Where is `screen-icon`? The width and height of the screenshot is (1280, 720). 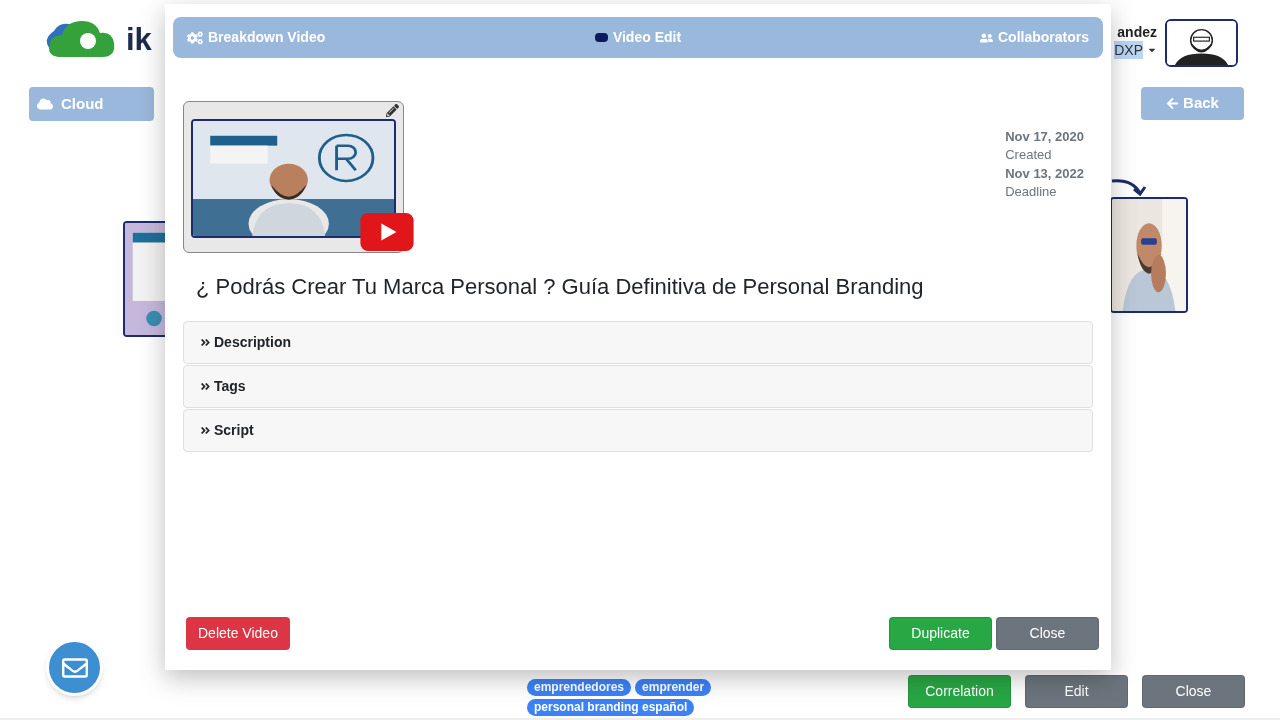 screen-icon is located at coordinates (601, 37).